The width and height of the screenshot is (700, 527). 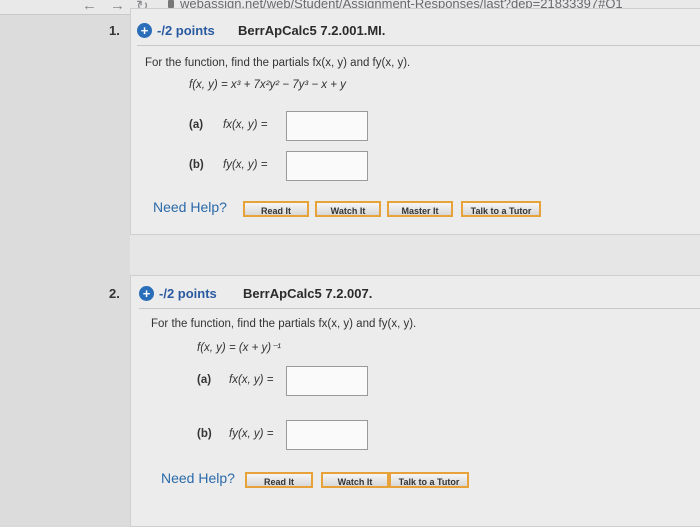 What do you see at coordinates (114, 30) in the screenshot?
I see `question-number: 1.` at bounding box center [114, 30].